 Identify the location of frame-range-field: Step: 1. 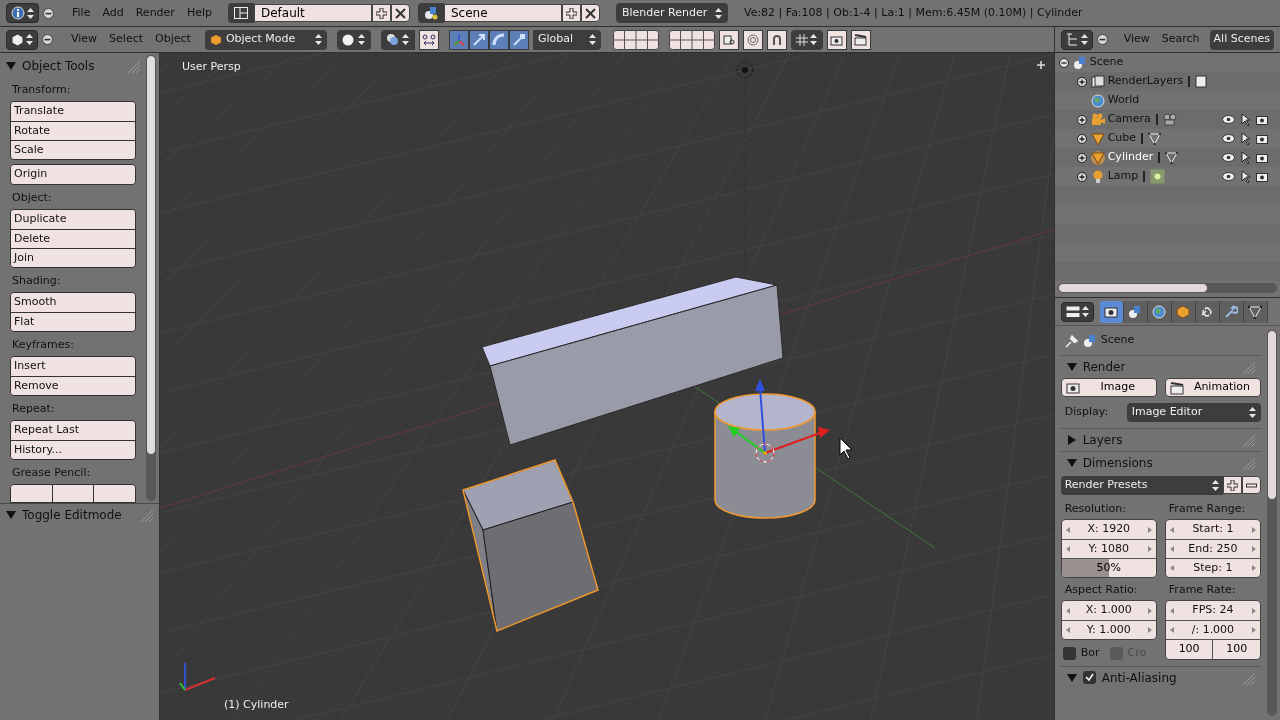
(1212, 567).